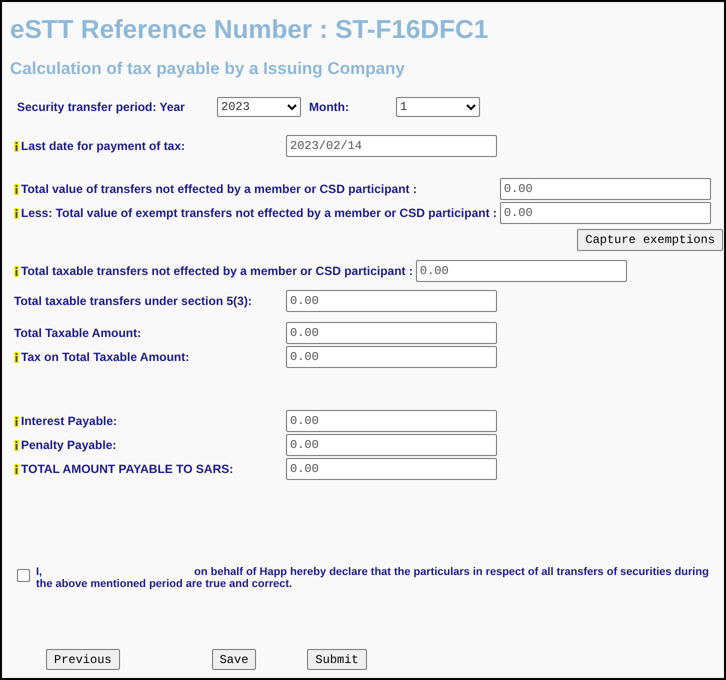 The image size is (726, 680). I want to click on dropdown: 1, so click(438, 107).